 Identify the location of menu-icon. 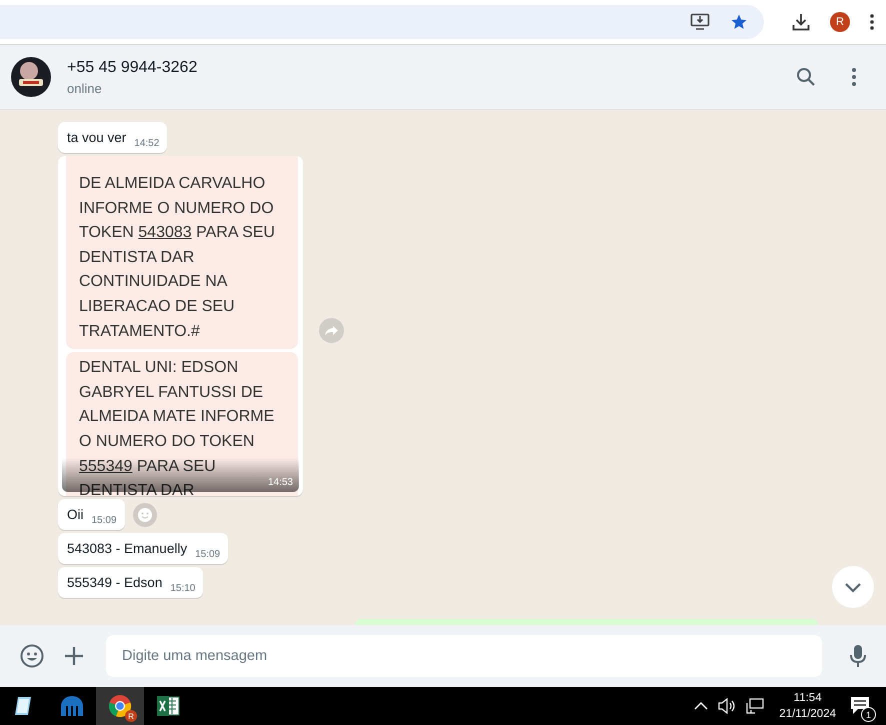
(854, 77).